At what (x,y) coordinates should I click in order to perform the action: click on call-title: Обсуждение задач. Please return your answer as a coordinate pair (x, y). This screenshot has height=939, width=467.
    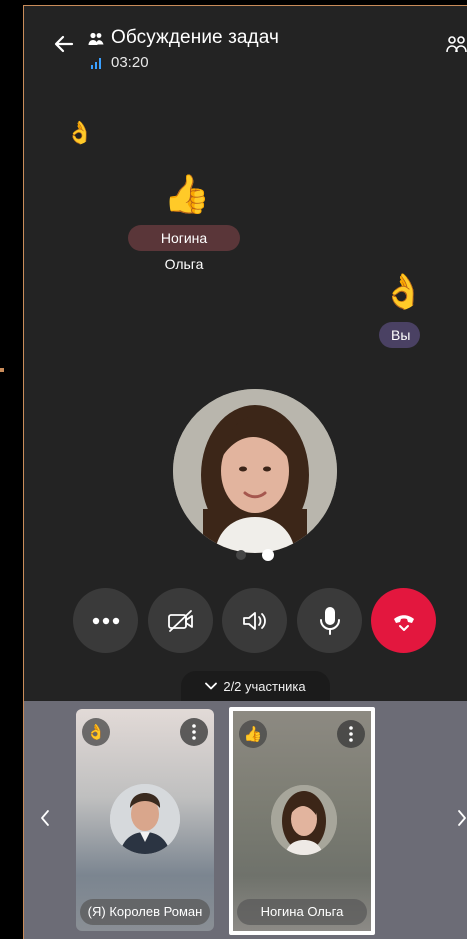
    Looking at the image, I should click on (195, 37).